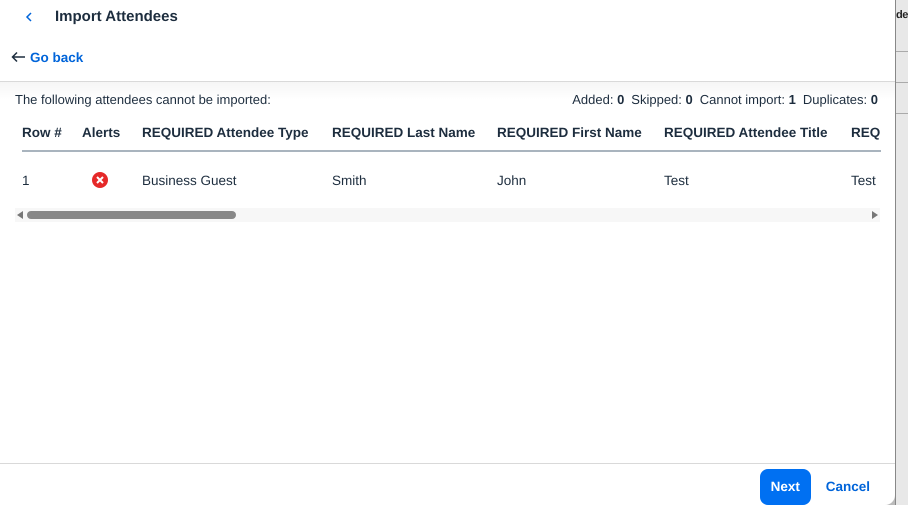 This screenshot has height=505, width=908. I want to click on table-cell: John, so click(511, 180).